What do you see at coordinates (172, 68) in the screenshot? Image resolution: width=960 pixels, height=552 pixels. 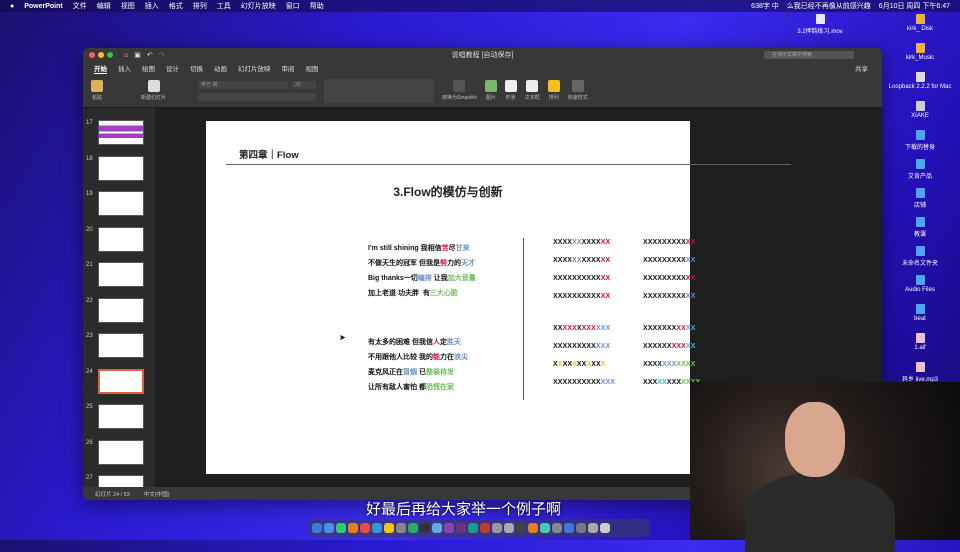 I see `tab-design: 设计` at bounding box center [172, 68].